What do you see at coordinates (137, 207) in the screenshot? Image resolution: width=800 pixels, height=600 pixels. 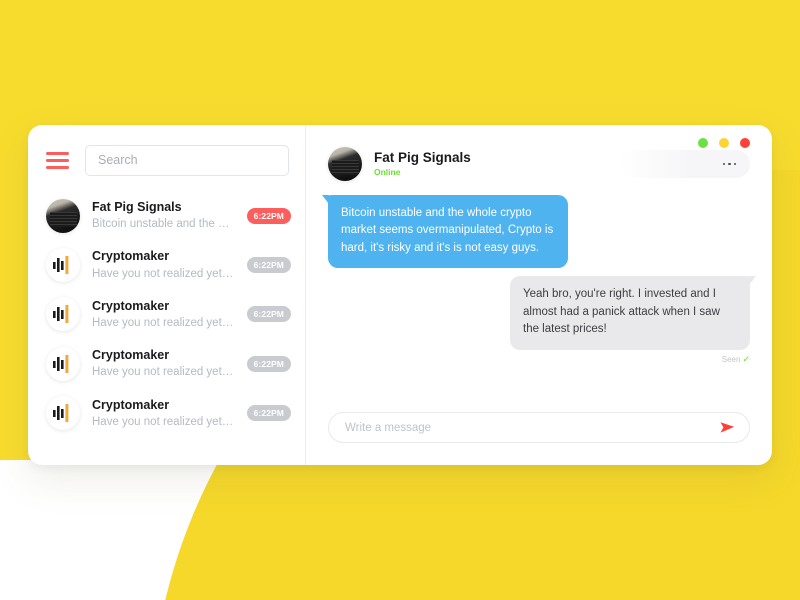 I see `chat-name: Fat Pig Signals` at bounding box center [137, 207].